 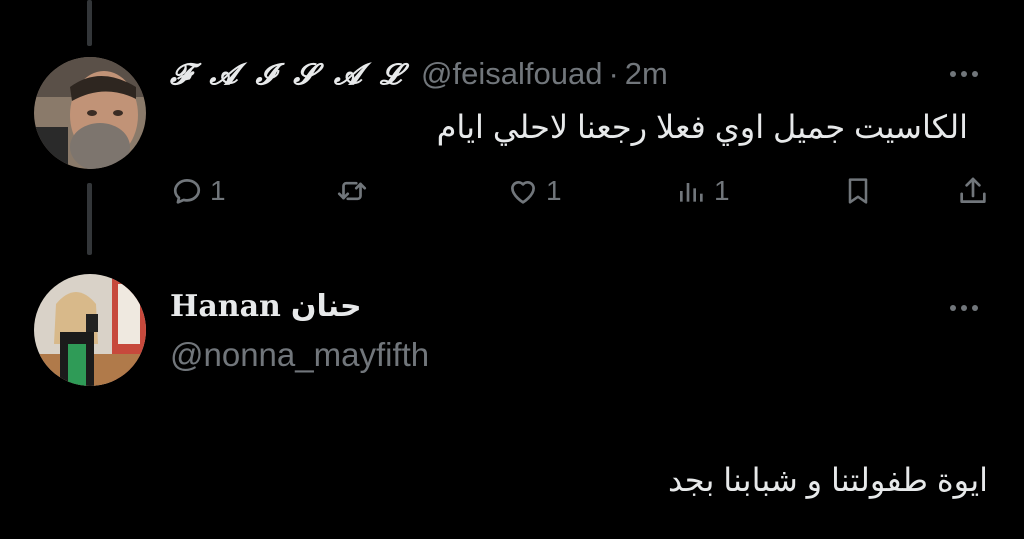 I want to click on user-handle: @nonna_mayfifth, so click(x=299, y=355).